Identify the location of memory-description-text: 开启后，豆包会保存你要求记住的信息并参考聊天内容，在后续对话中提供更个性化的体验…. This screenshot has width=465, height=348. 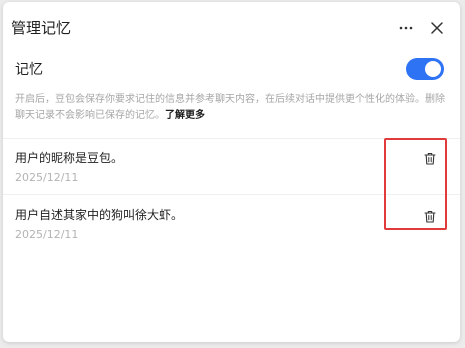
(230, 107).